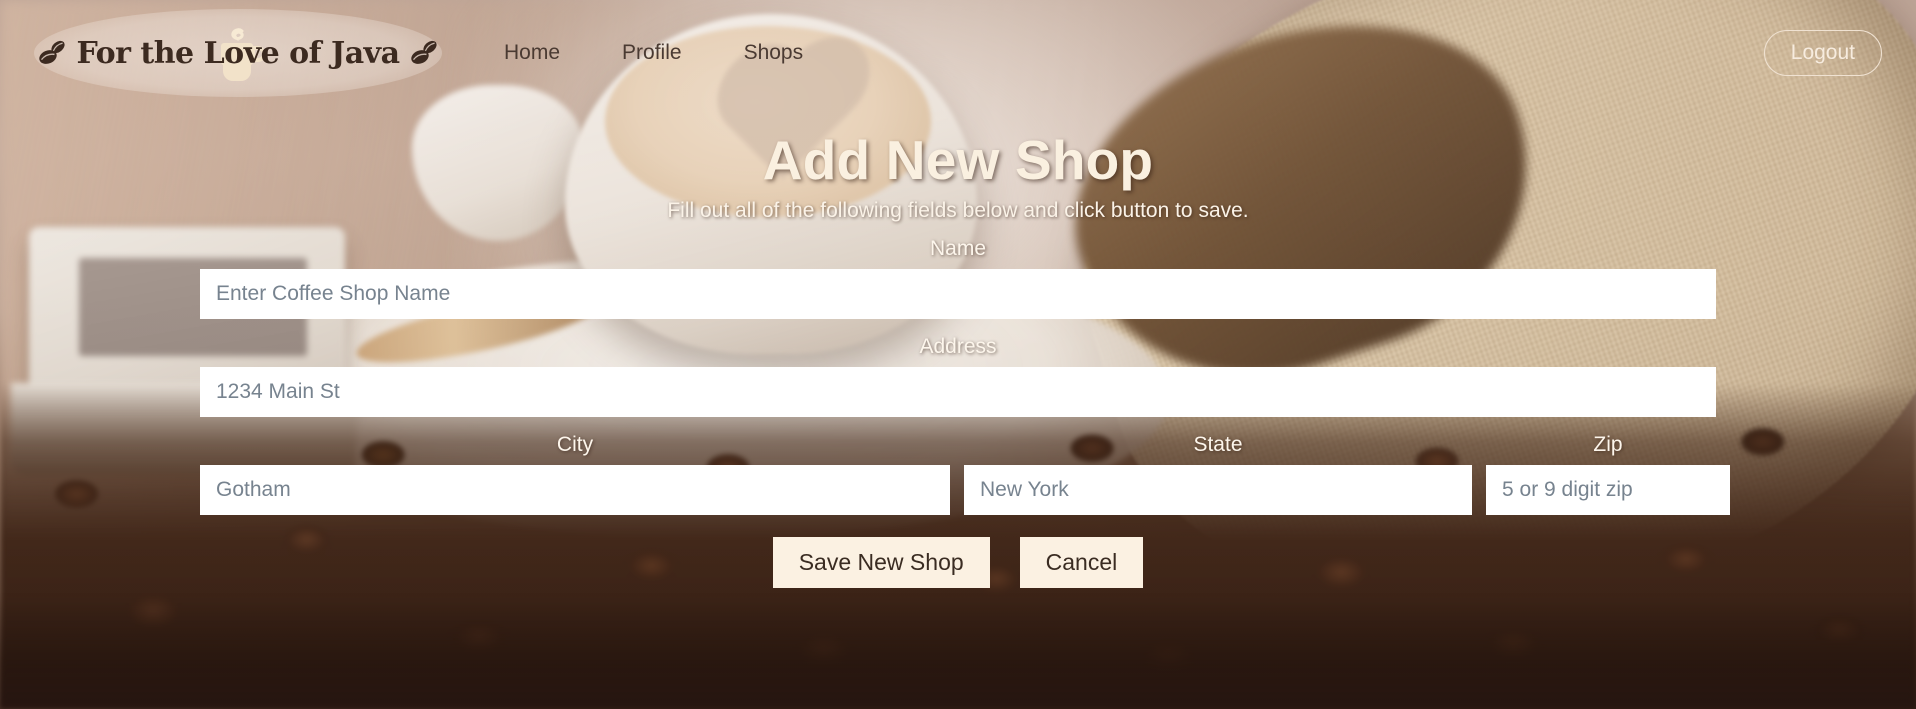 This screenshot has height=709, width=1916. What do you see at coordinates (774, 53) in the screenshot?
I see `nav-link-shops: Shops` at bounding box center [774, 53].